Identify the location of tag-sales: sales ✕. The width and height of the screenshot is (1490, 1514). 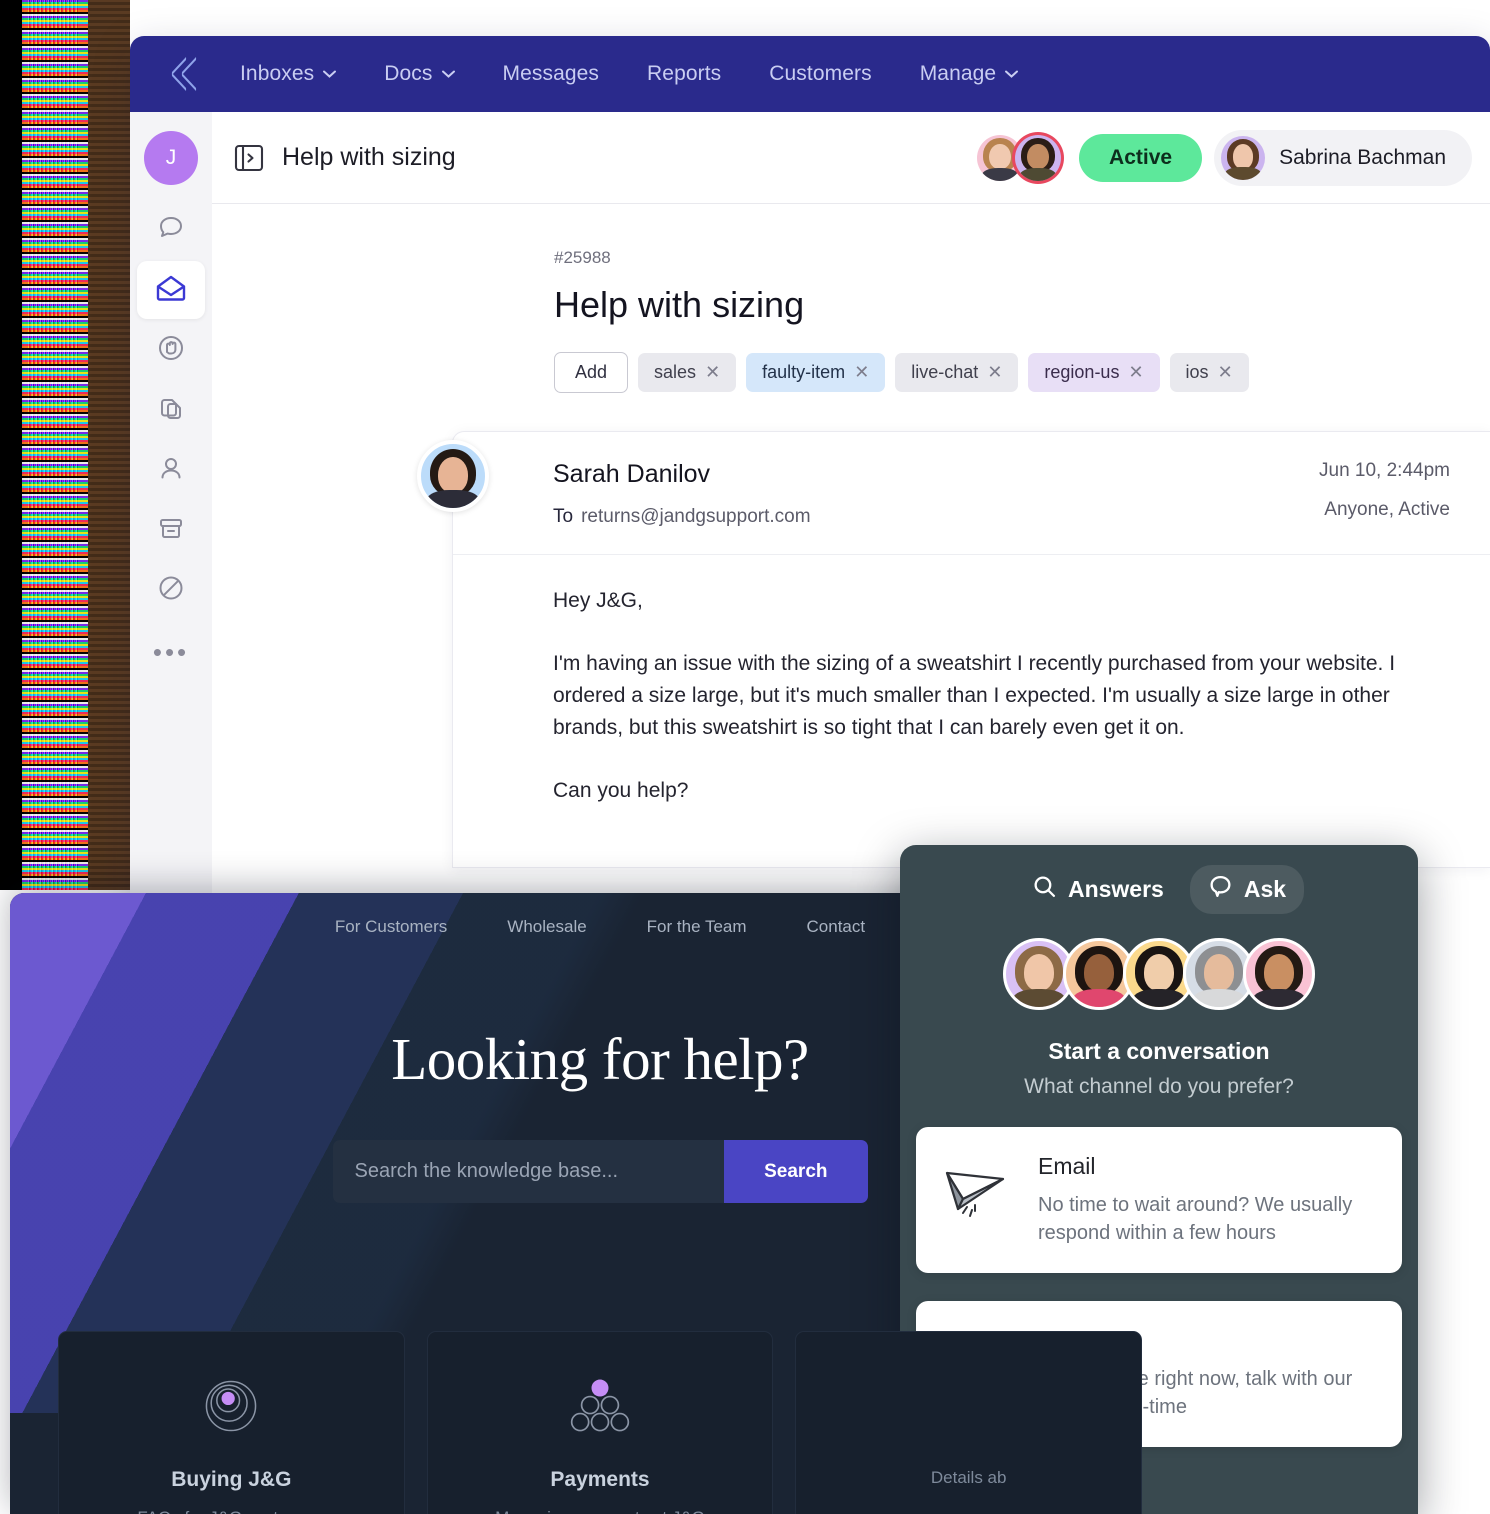
(687, 372).